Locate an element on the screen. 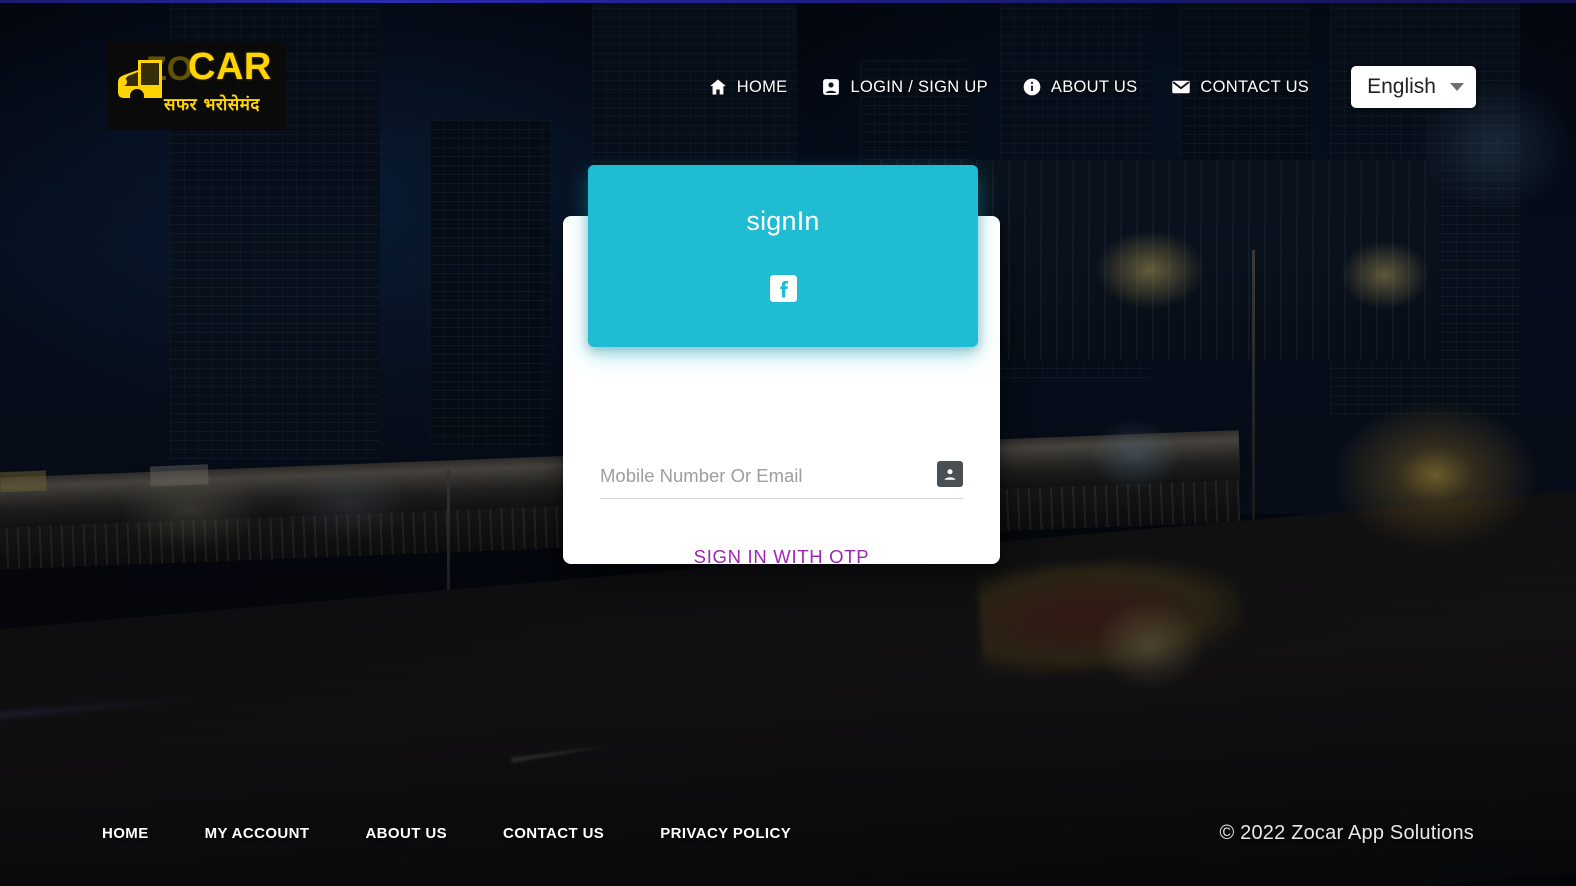  mobile-or-email-field is located at coordinates (781, 480).